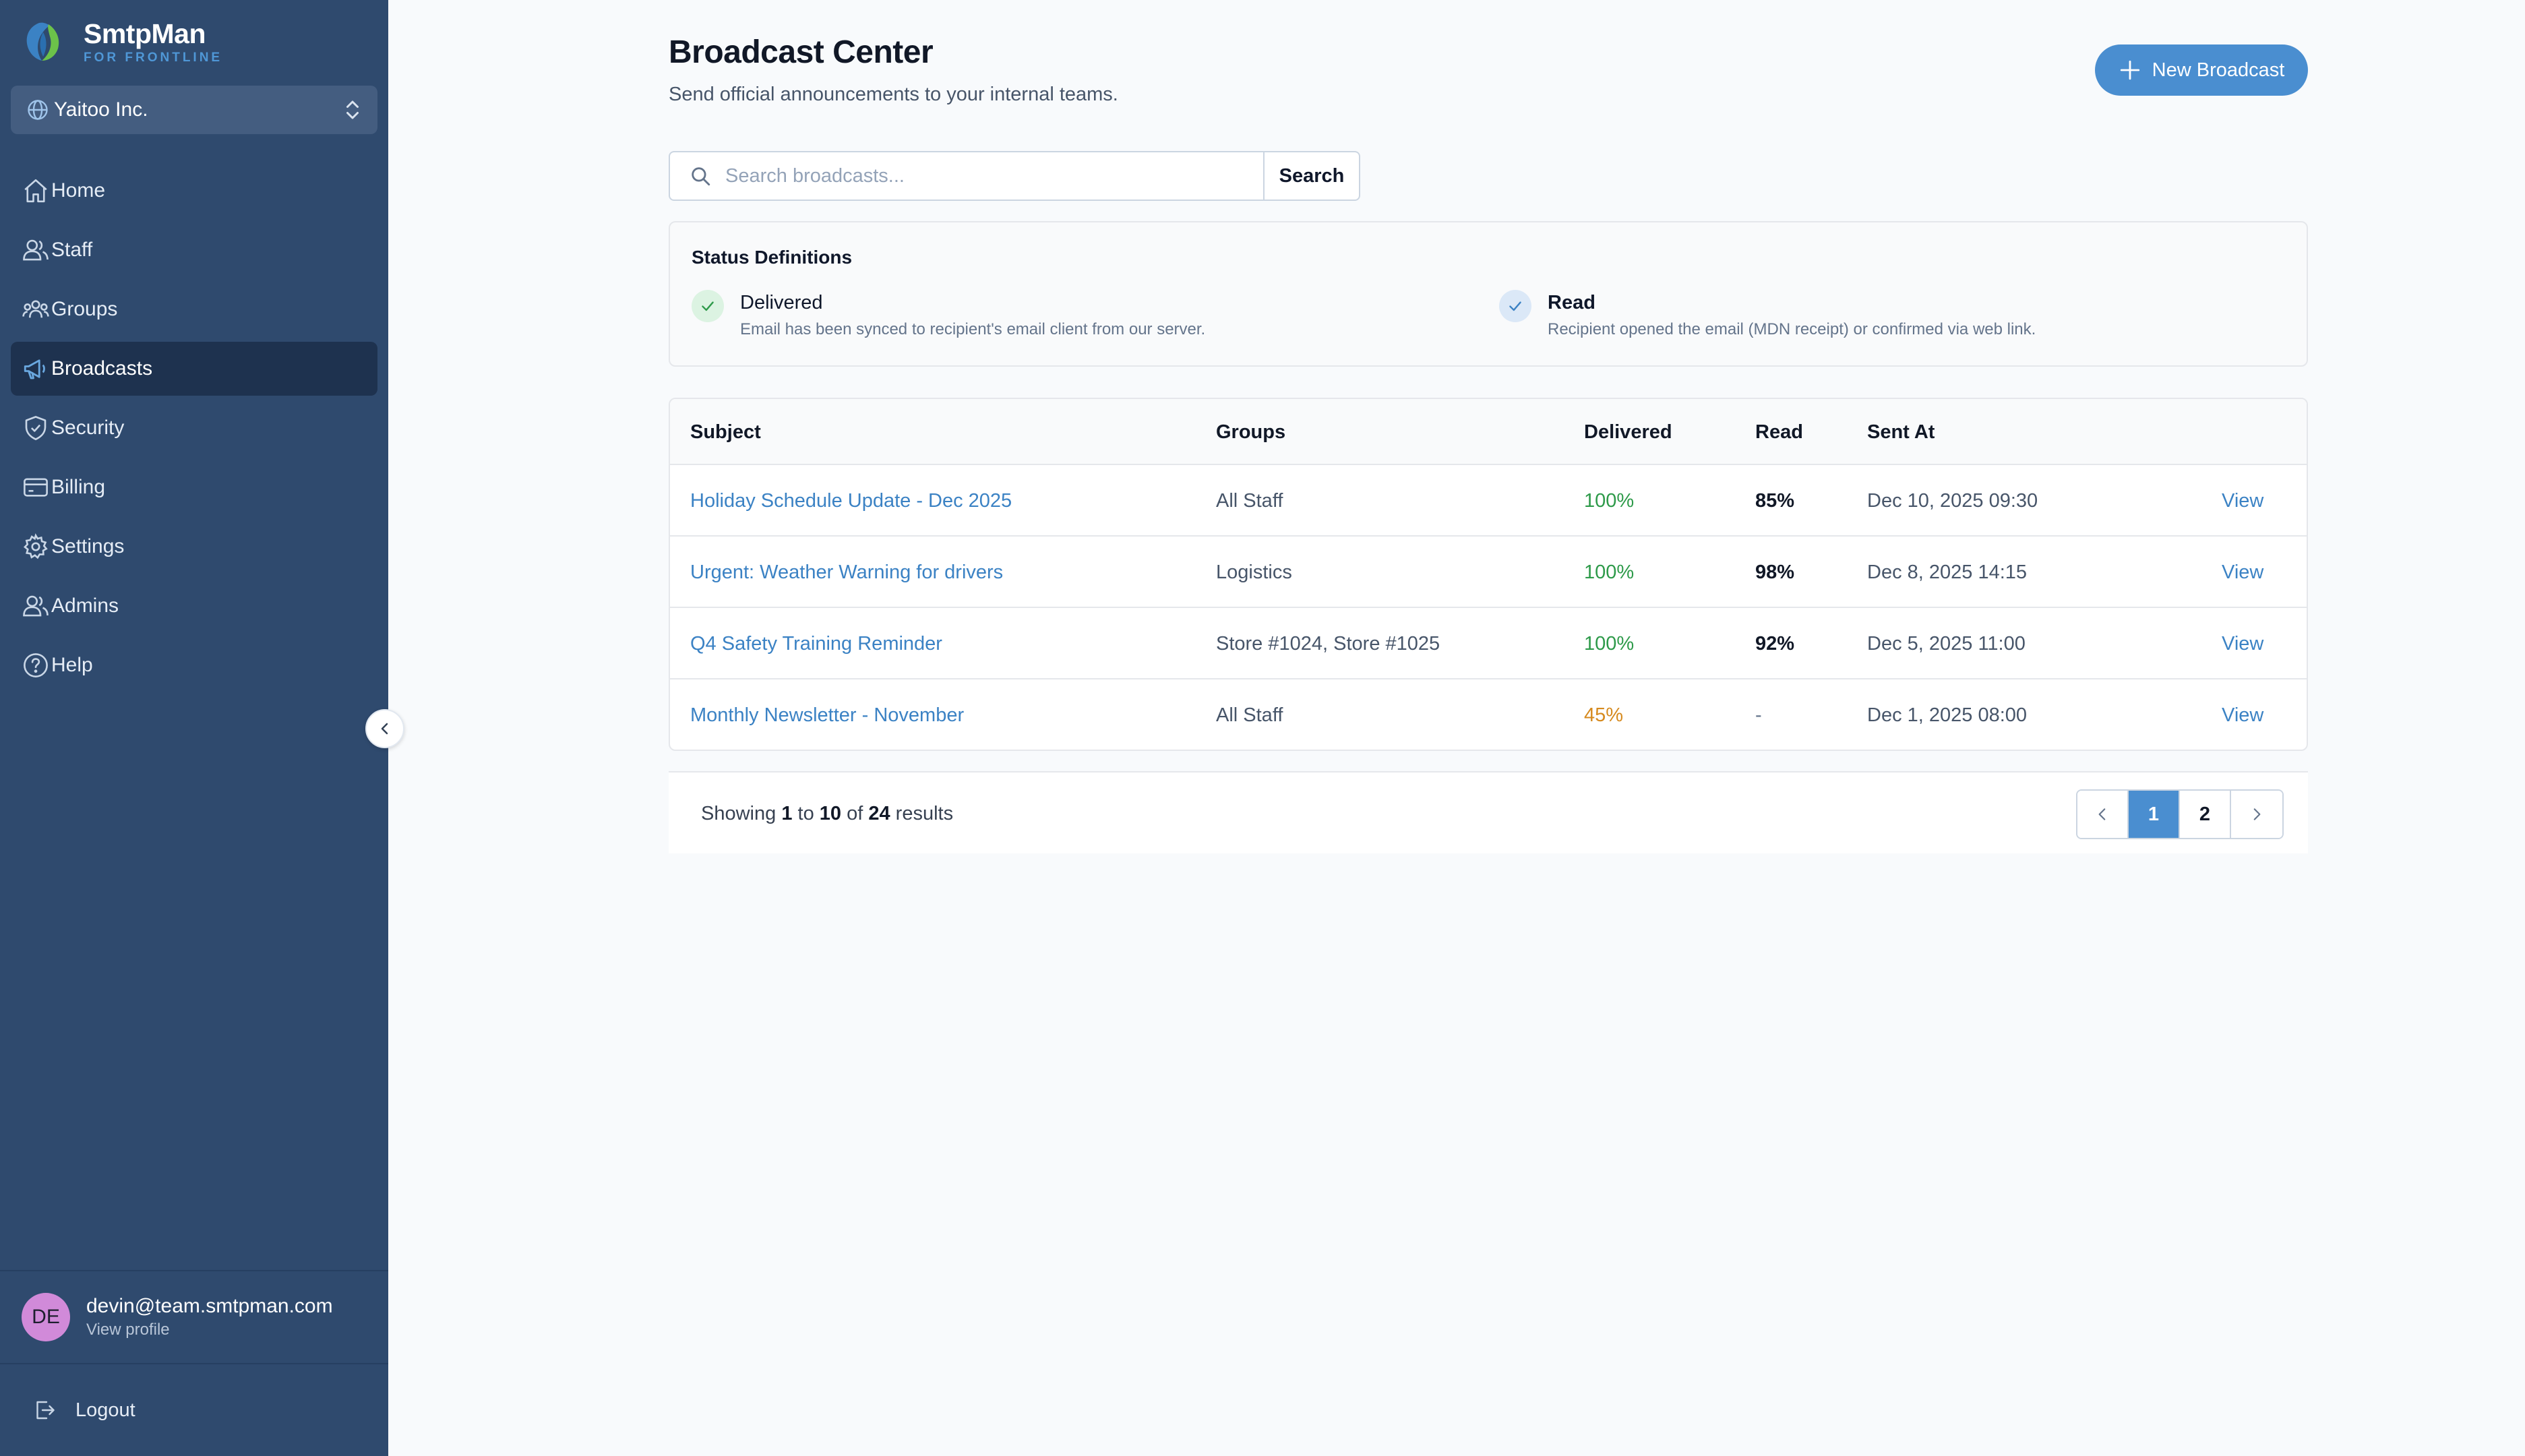 This screenshot has height=1456, width=2525. I want to click on sidebar-item-label: Broadcasts, so click(102, 368).